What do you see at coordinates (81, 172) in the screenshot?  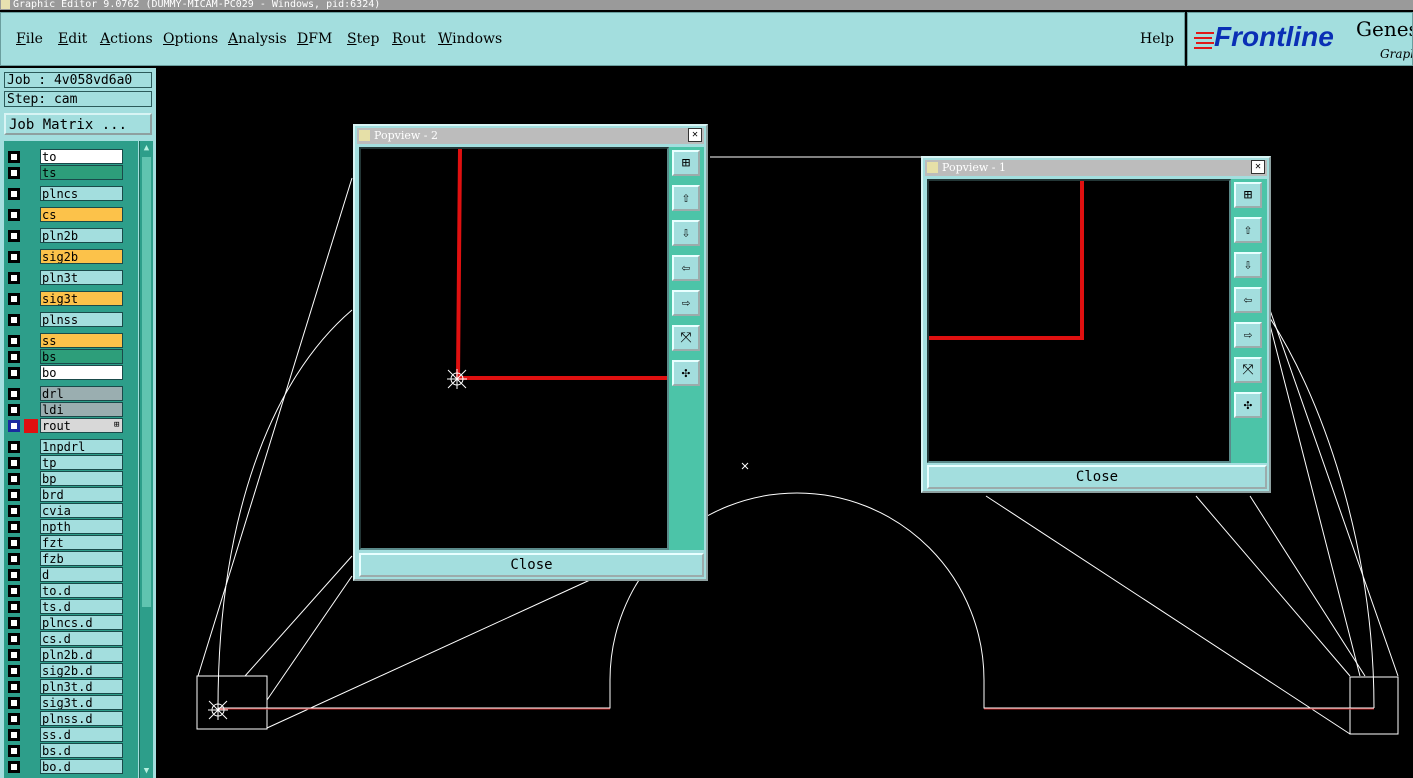 I see `layer-name: ts` at bounding box center [81, 172].